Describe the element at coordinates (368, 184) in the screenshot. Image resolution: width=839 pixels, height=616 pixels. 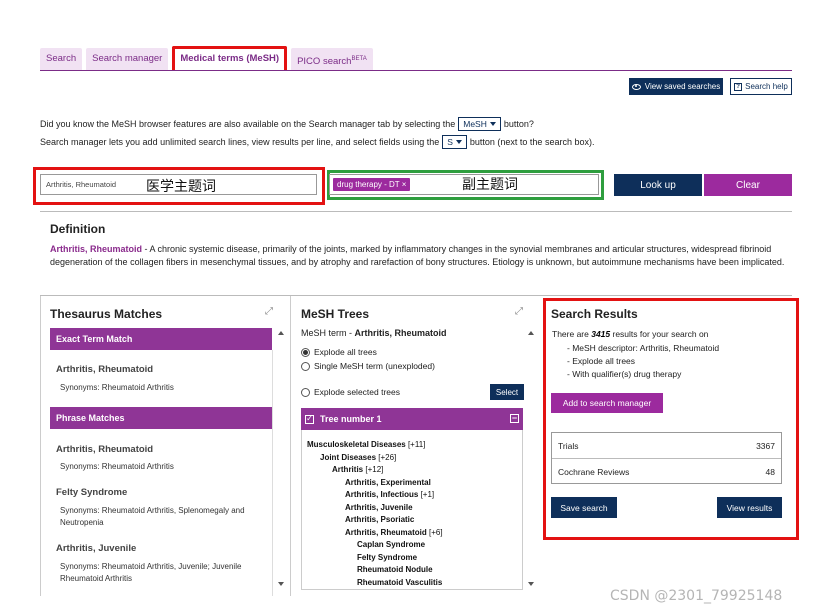
I see `qualifier-chip-label: drug therapy - DT` at that location.